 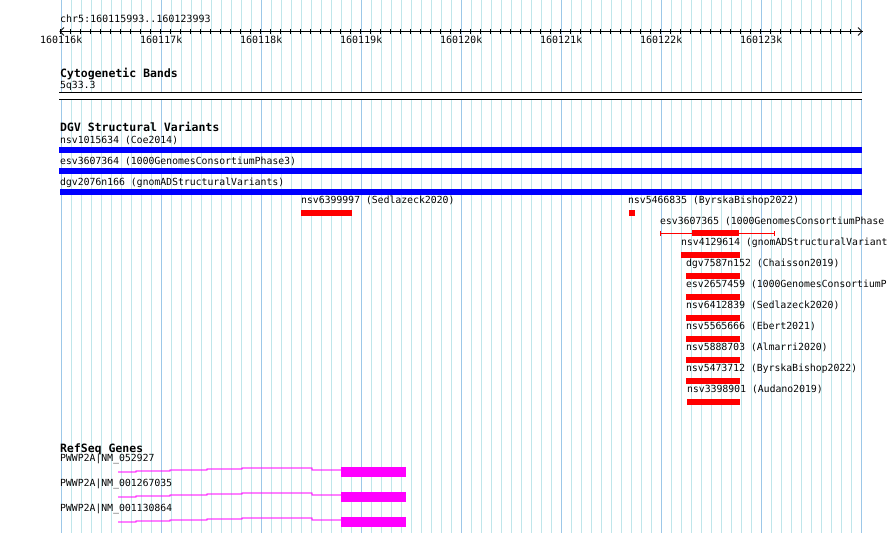 What do you see at coordinates (102, 448) in the screenshot?
I see `track-title: RefSeq Genes` at bounding box center [102, 448].